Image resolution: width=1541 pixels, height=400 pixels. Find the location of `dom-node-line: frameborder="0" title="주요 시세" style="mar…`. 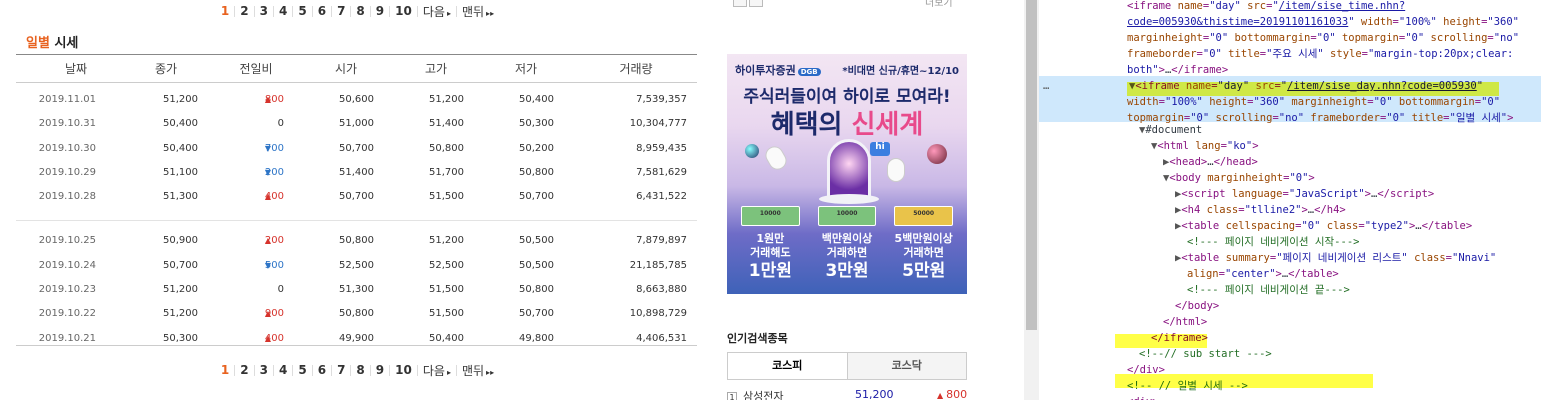

dom-node-line: frameborder="0" title="주요 시세" style="mar… is located at coordinates (1290, 54).